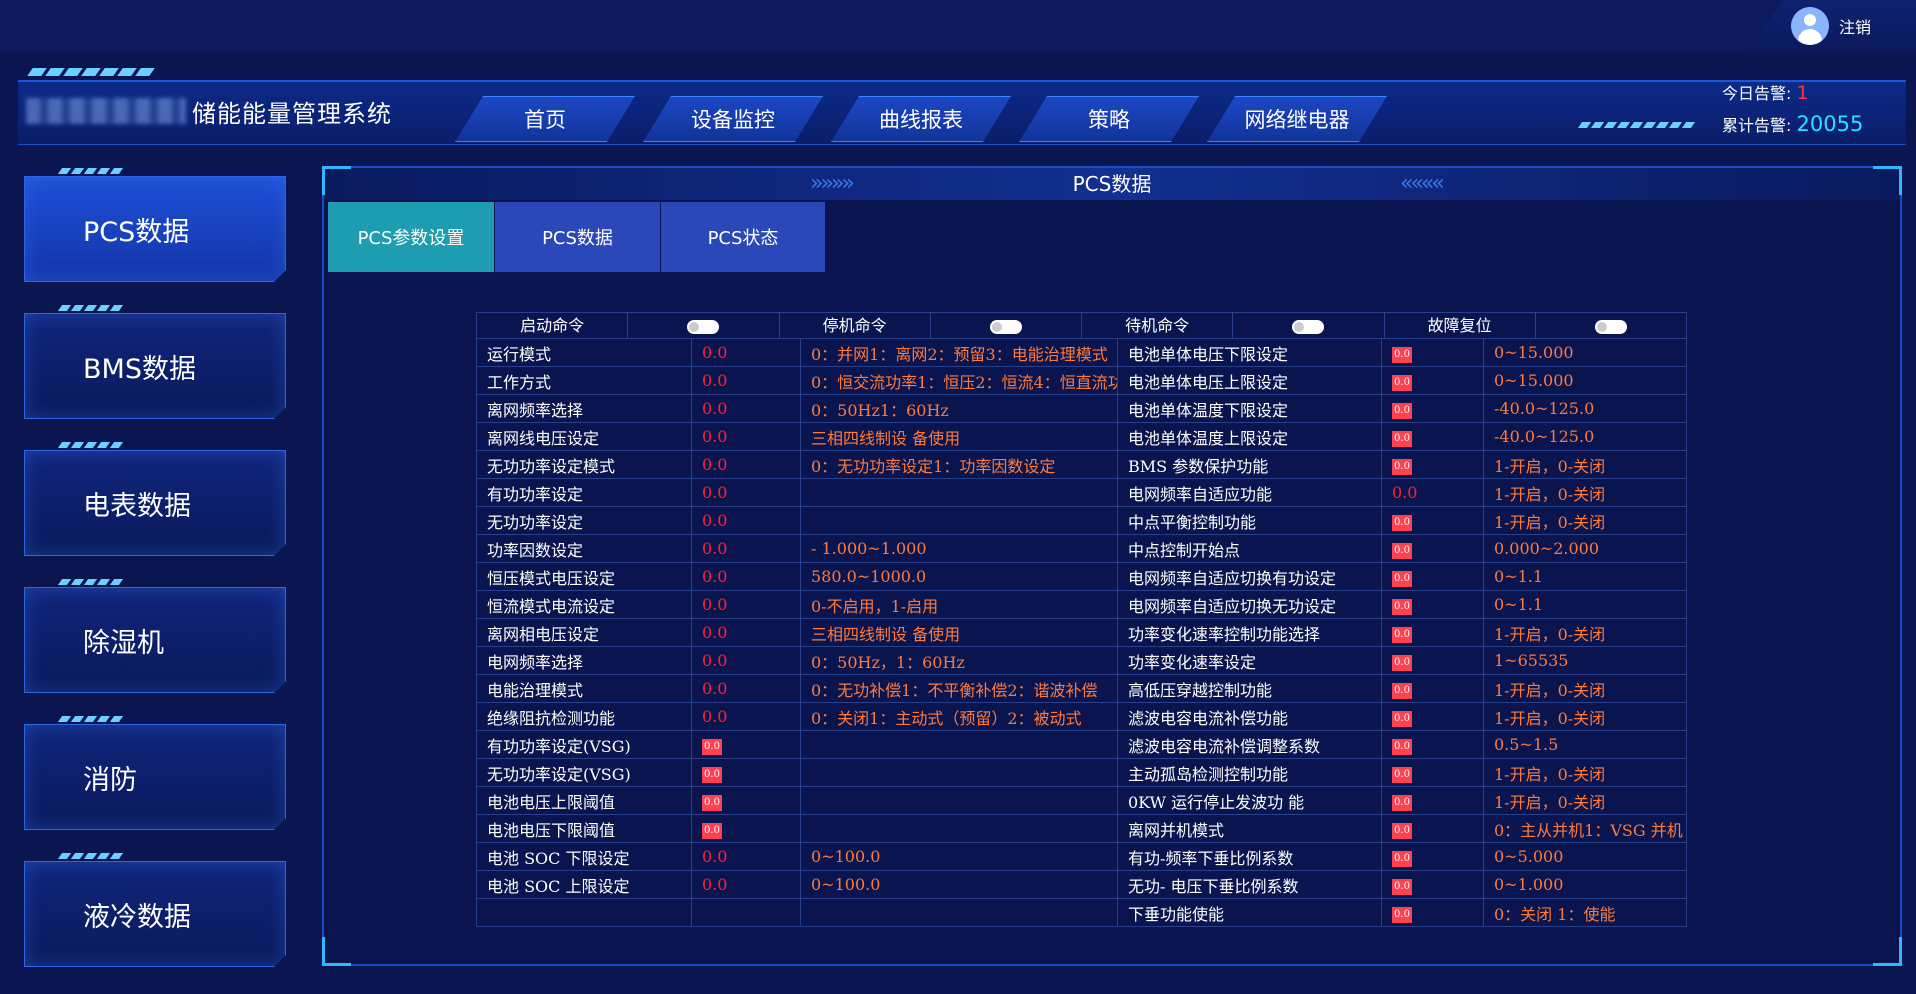 Image resolution: width=1916 pixels, height=994 pixels. I want to click on param-name-left-cell: 离网线电压设定, so click(584, 436).